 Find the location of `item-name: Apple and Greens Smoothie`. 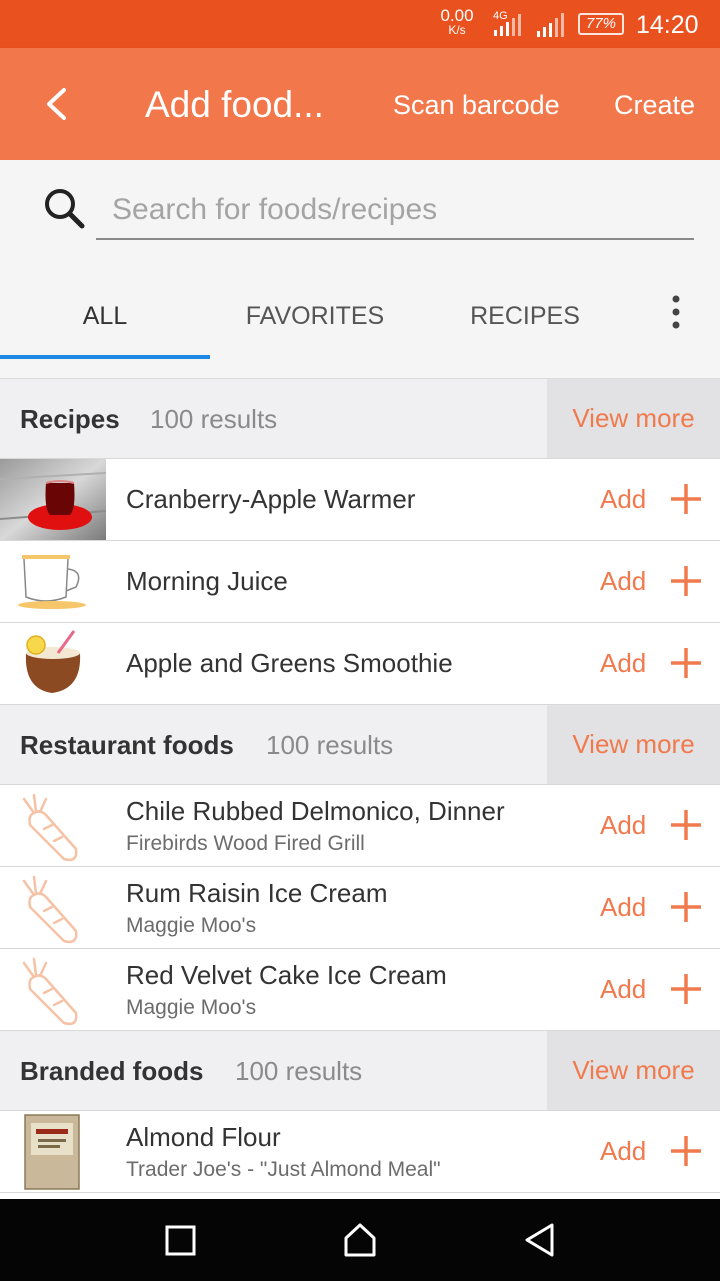

item-name: Apple and Greens Smoothie is located at coordinates (289, 663).